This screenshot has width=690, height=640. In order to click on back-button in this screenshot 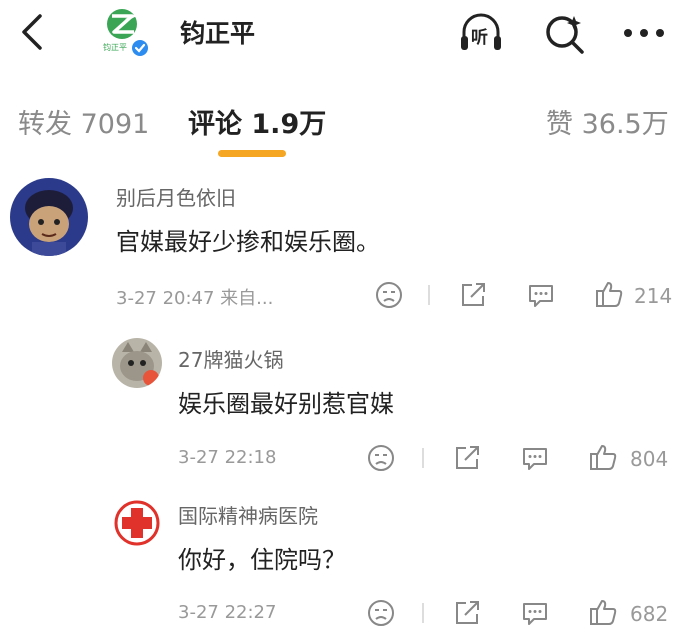, I will do `click(32, 32)`.